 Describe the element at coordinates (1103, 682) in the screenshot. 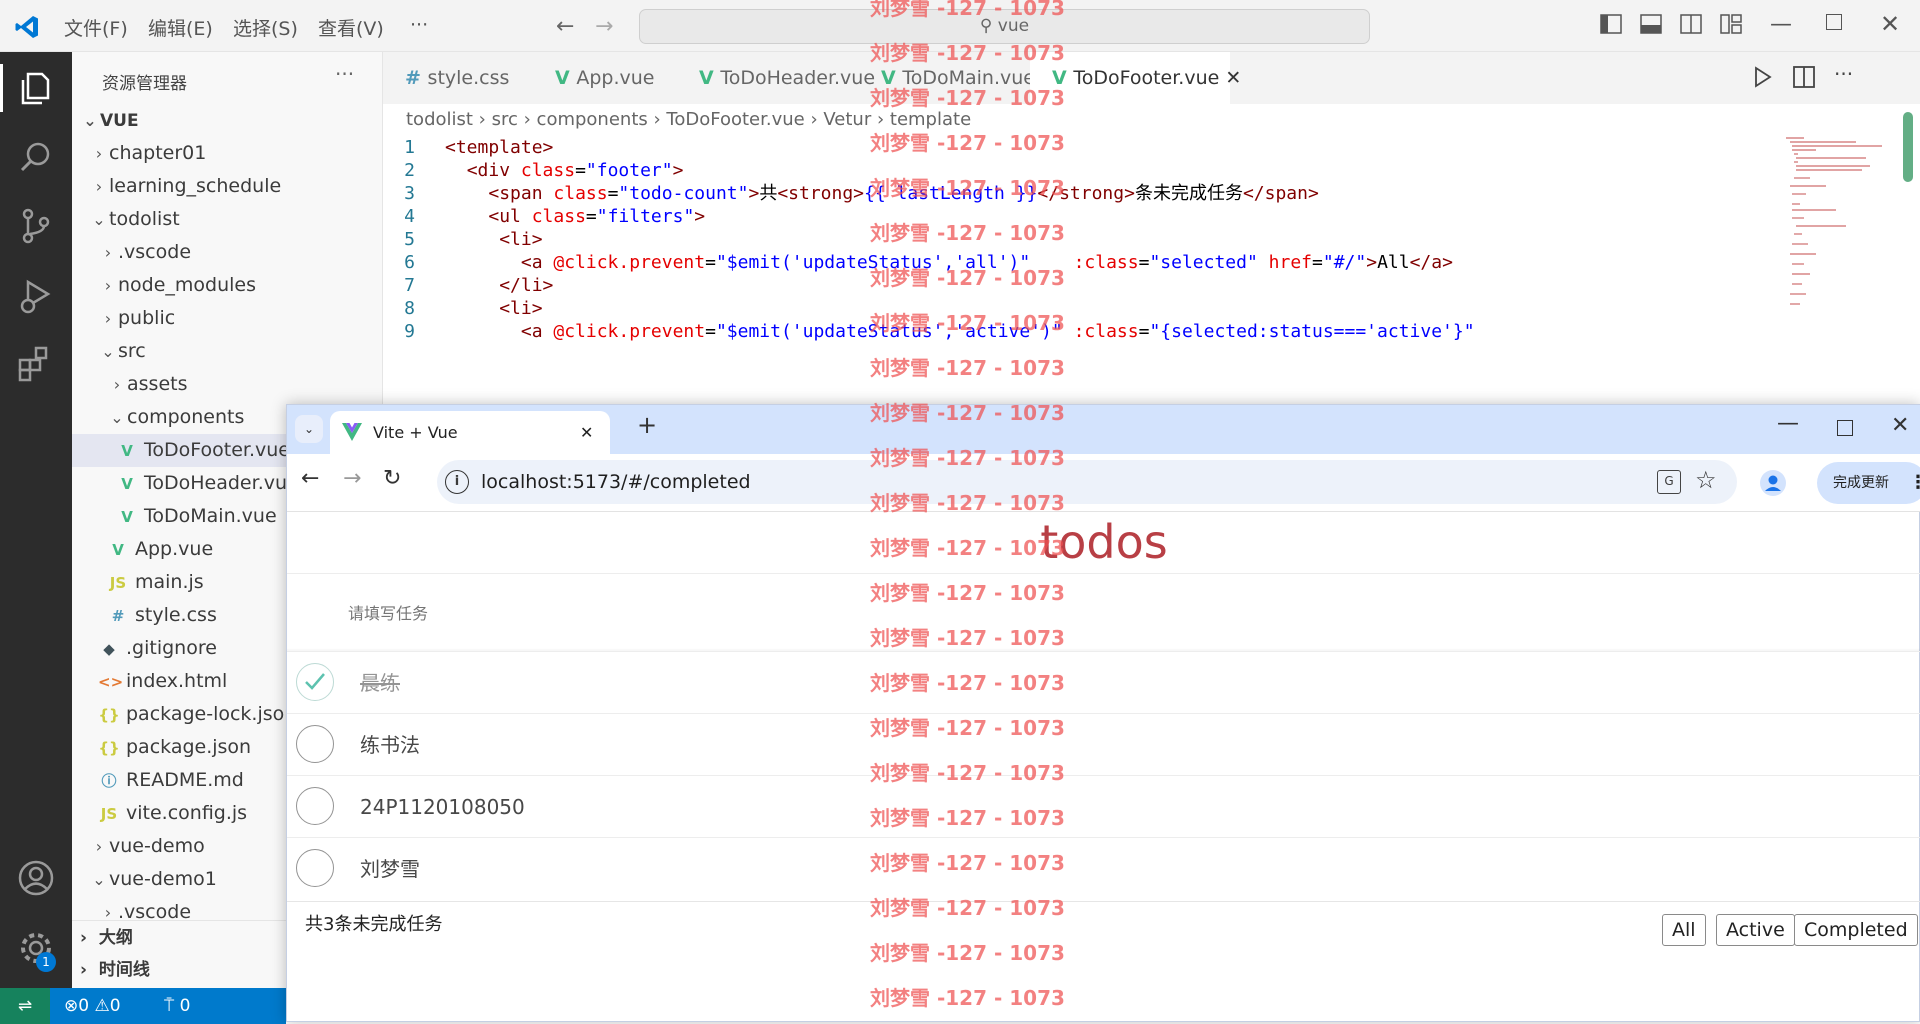

I see `todo-item: 晨练` at that location.